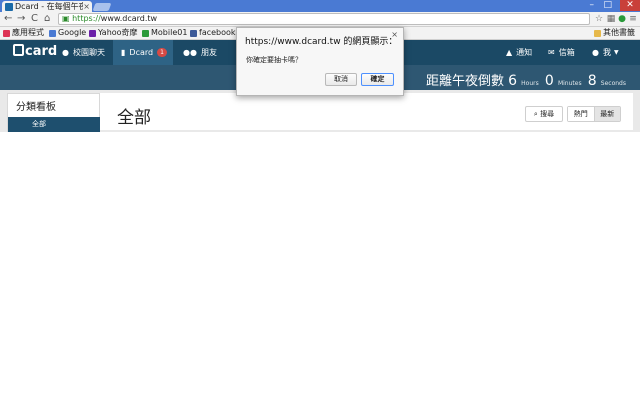 The image size is (640, 400). I want to click on nav-friends: ●● 朋友, so click(200, 52).